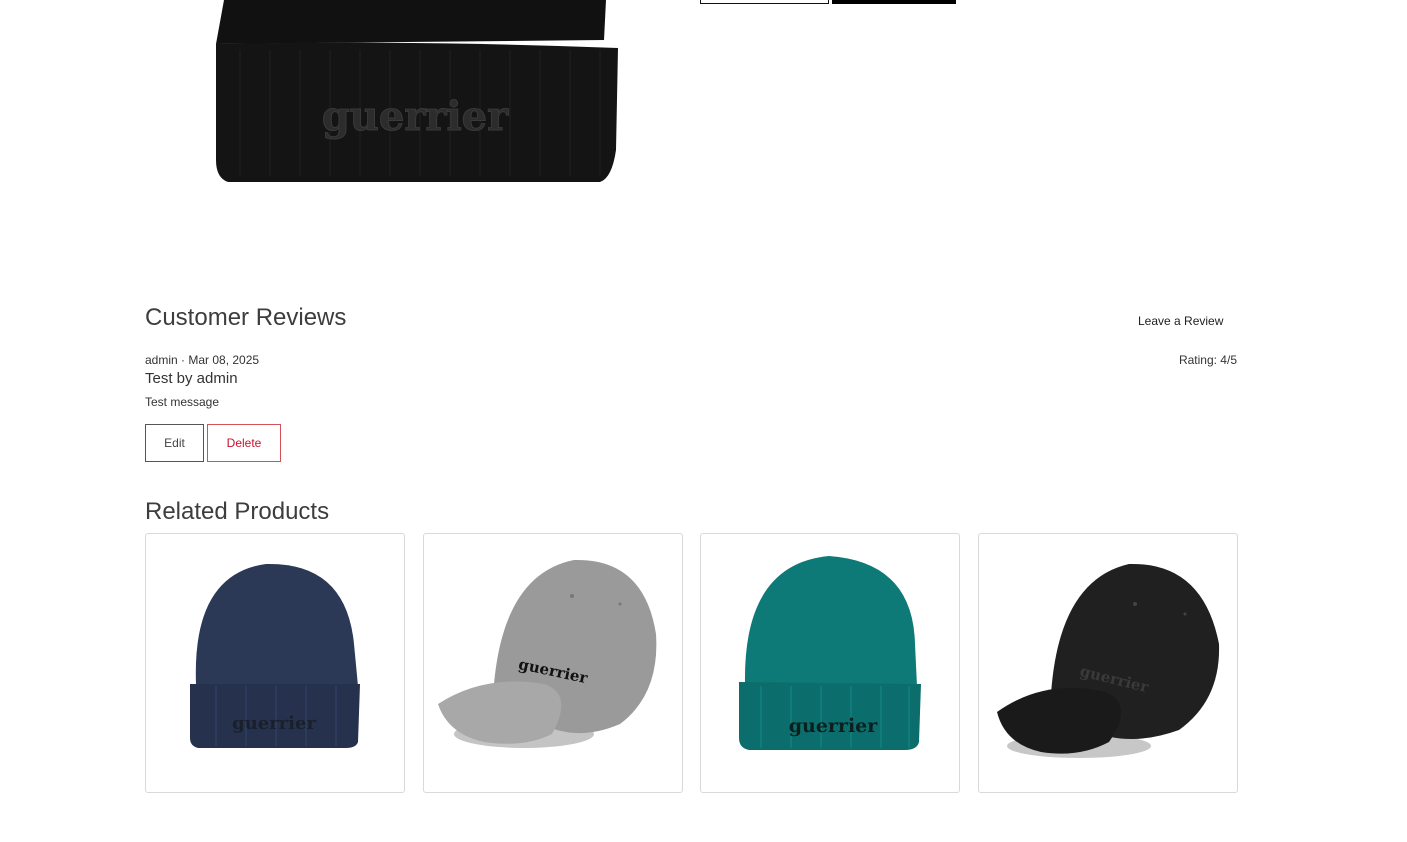 The width and height of the screenshot is (1407, 842). I want to click on teal-beanie-image: guerrier, so click(830, 653).